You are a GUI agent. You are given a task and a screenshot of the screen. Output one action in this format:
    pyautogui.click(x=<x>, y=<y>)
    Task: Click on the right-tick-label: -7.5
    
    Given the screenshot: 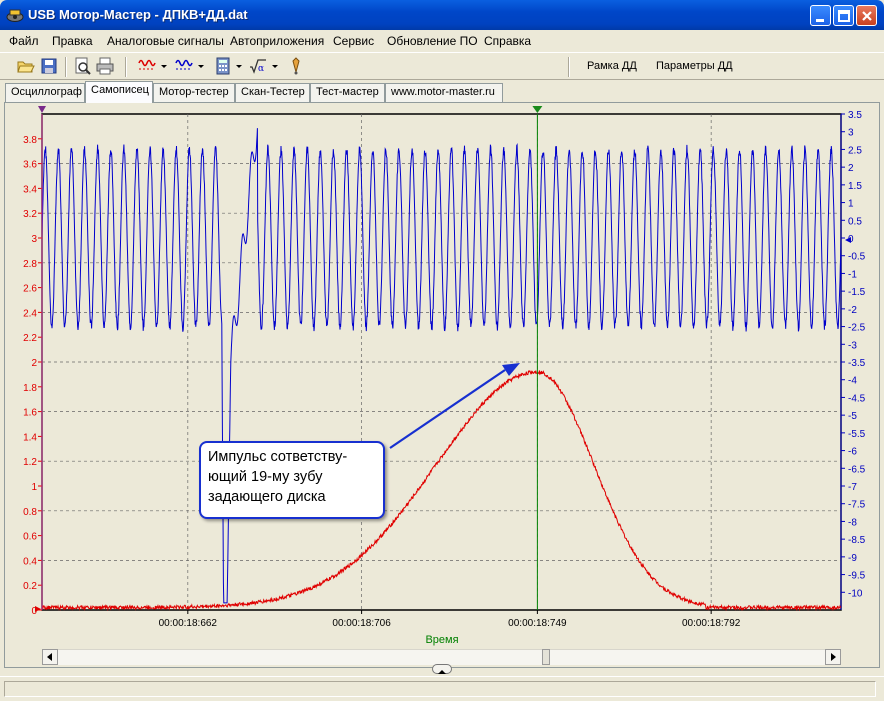 What is the action you would take?
    pyautogui.click(x=857, y=505)
    